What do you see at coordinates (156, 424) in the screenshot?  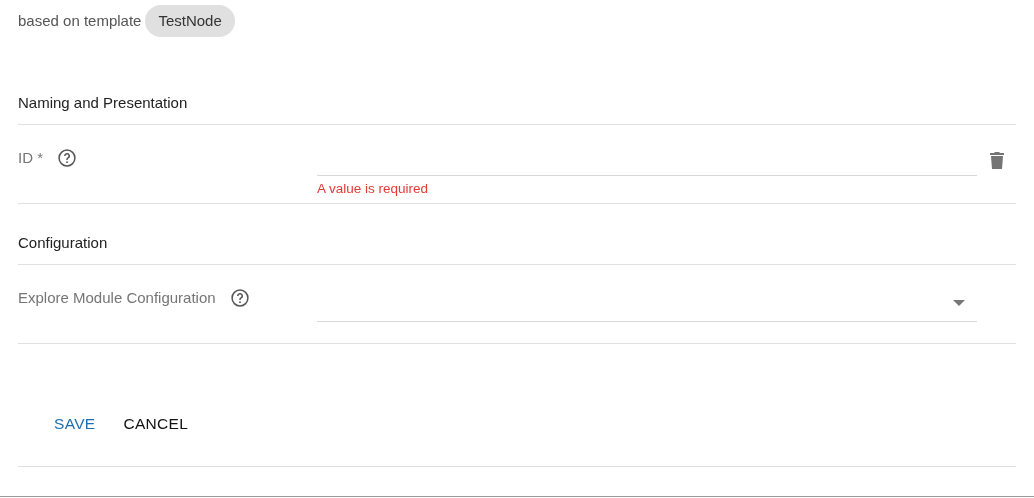 I see `cancel-button: CANCEL` at bounding box center [156, 424].